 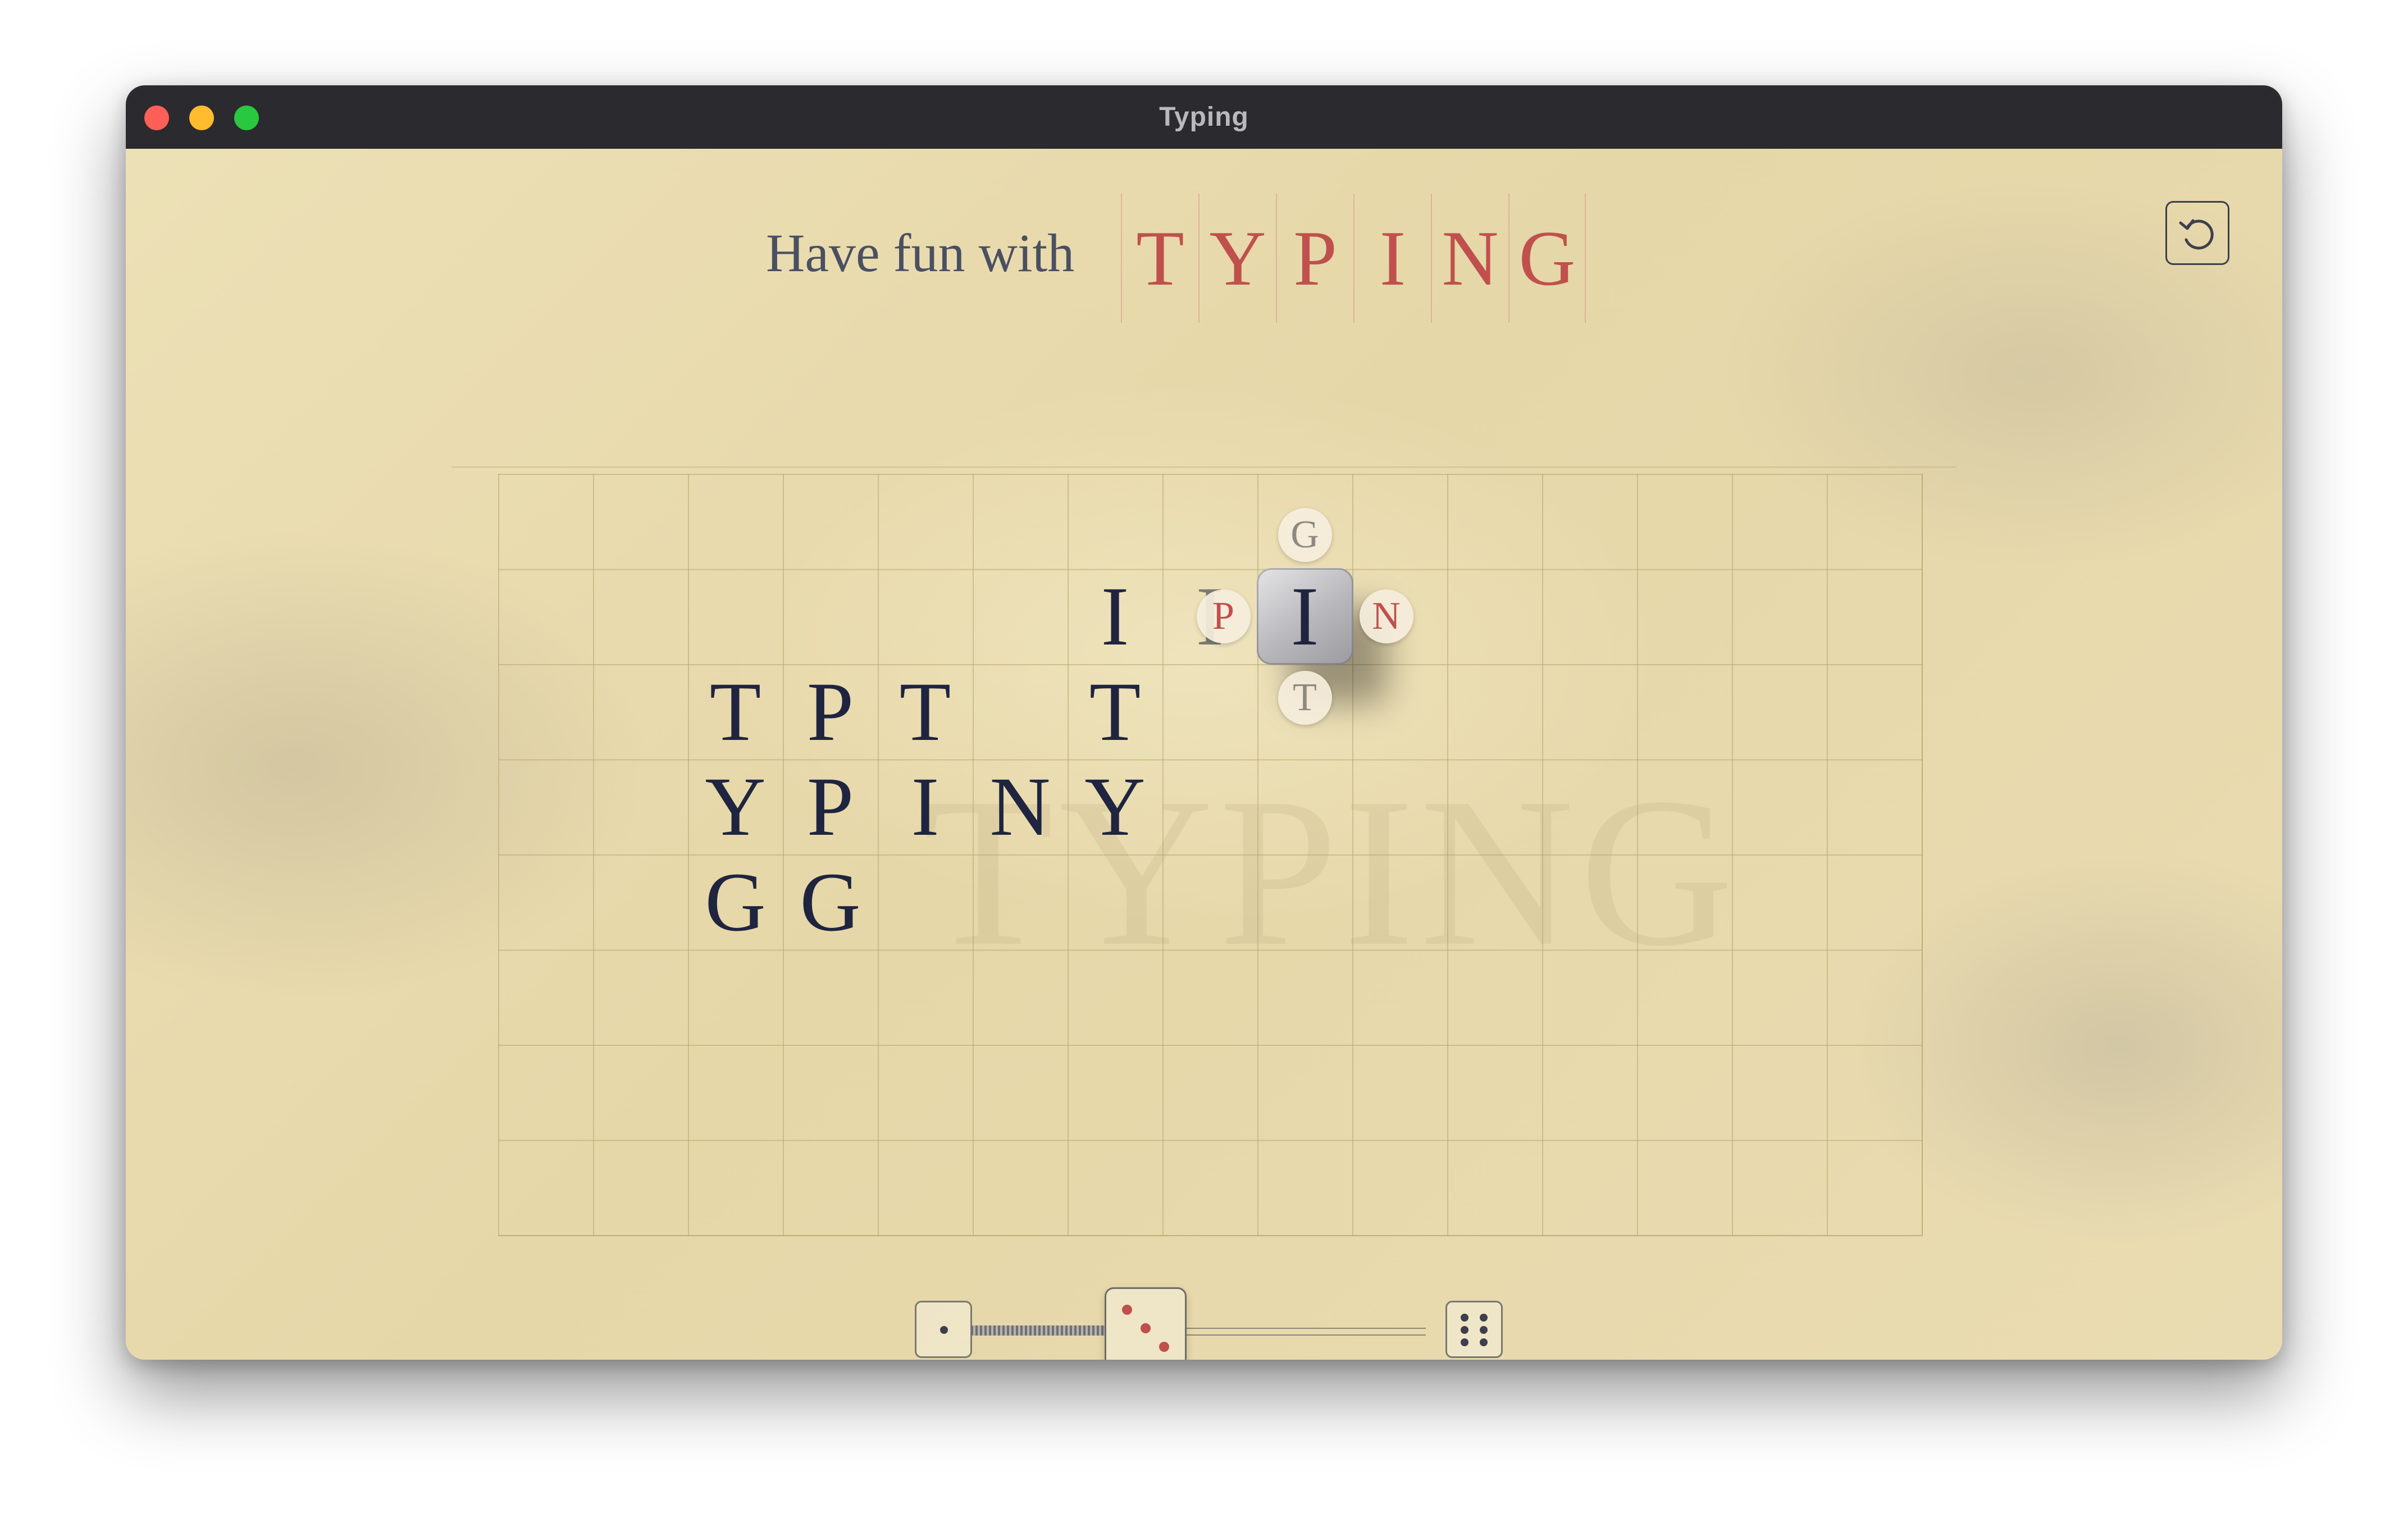 What do you see at coordinates (1305, 1332) in the screenshot?
I see `slider-track` at bounding box center [1305, 1332].